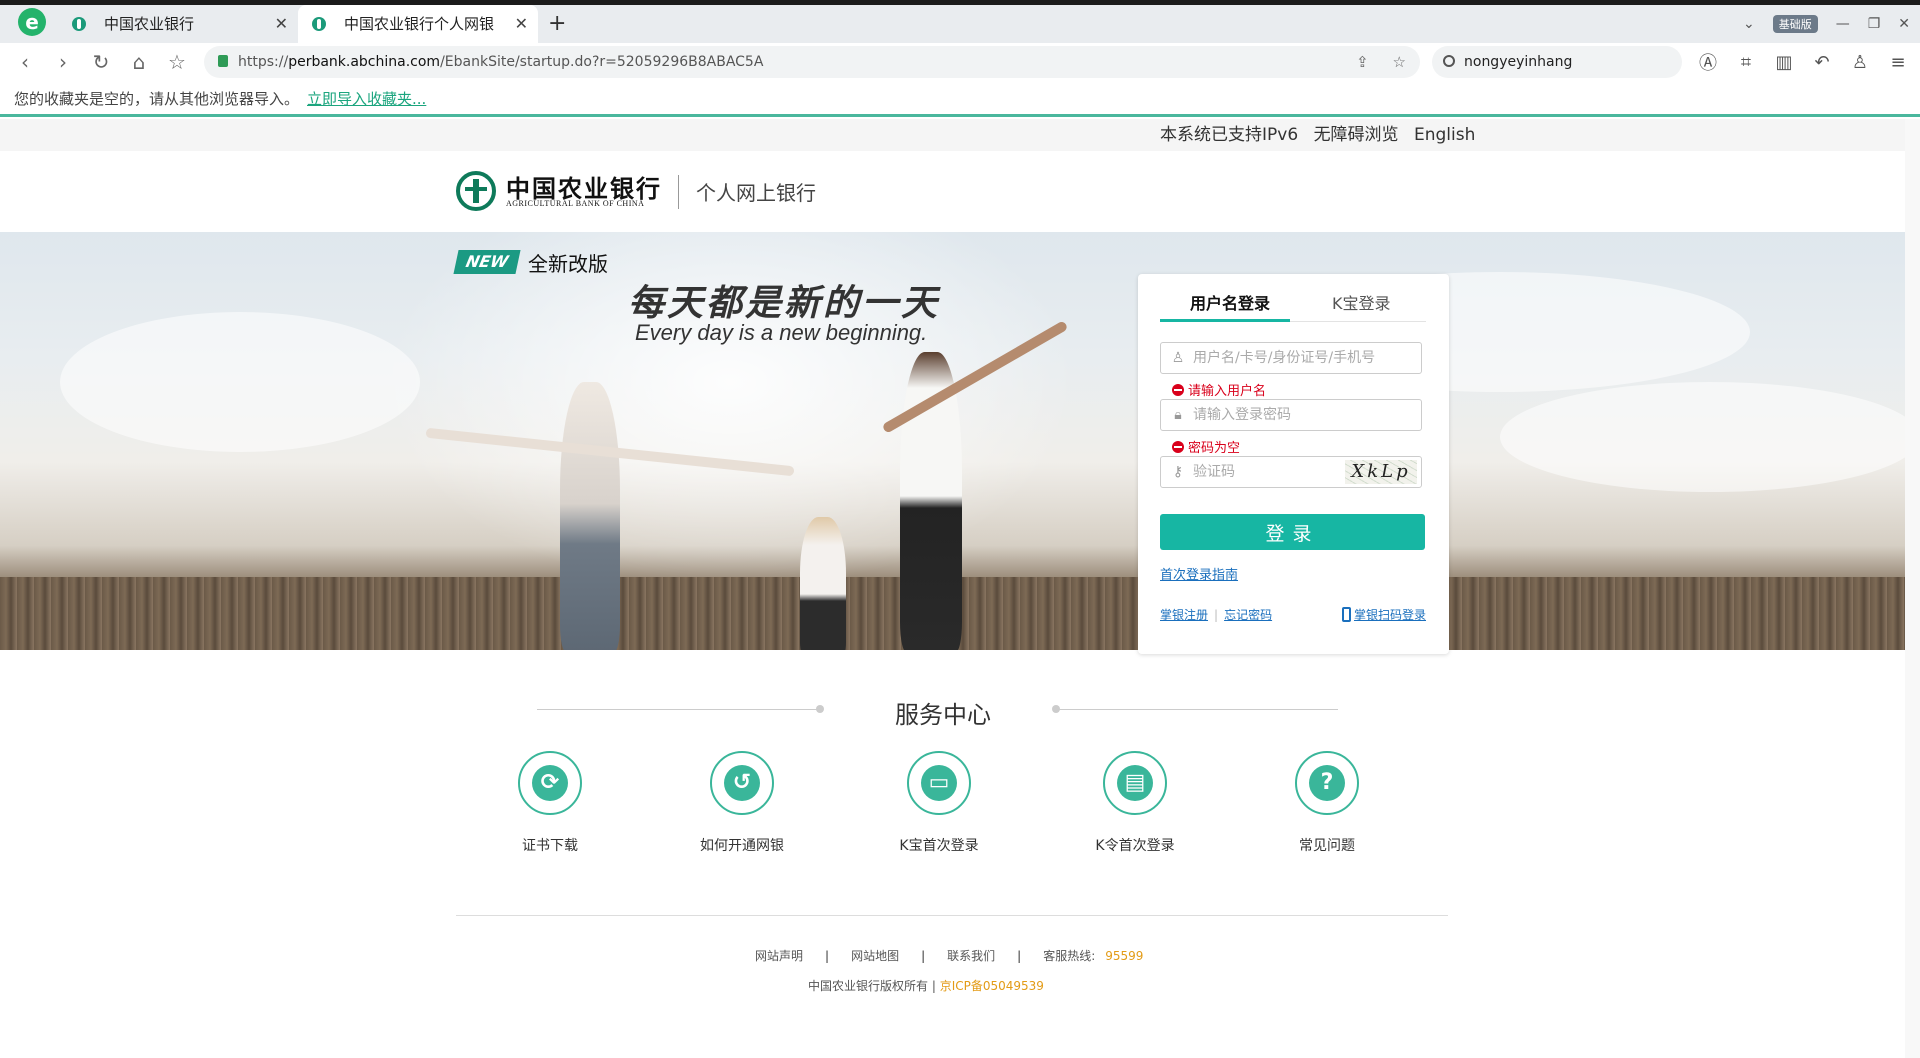  What do you see at coordinates (820, 709) in the screenshot?
I see `divider-dot` at bounding box center [820, 709].